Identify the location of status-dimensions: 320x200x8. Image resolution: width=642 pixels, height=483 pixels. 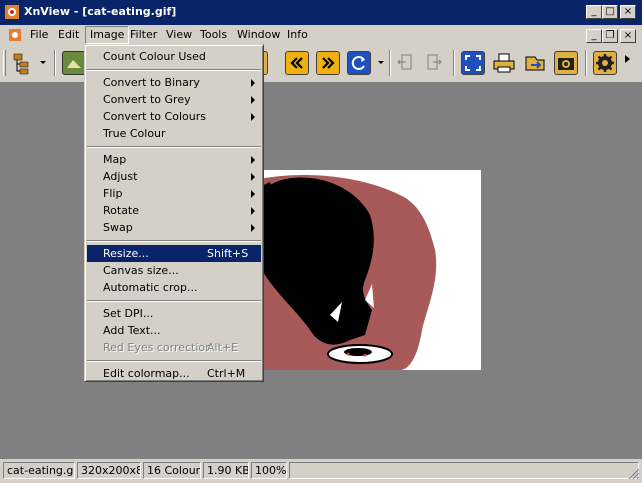
(109, 470).